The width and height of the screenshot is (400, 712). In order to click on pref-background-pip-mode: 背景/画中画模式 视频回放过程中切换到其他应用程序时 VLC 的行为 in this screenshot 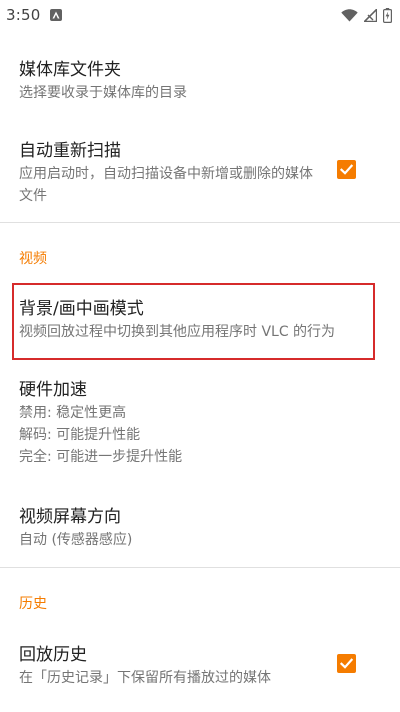, I will do `click(200, 320)`.